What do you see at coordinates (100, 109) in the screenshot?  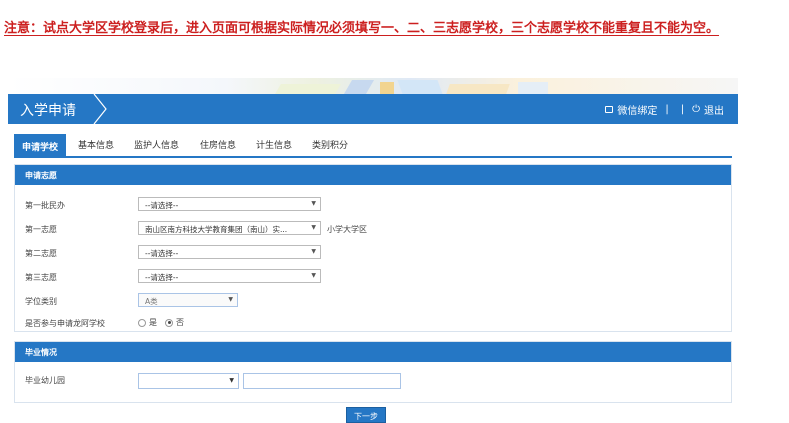 I see `chevron-right-icon` at bounding box center [100, 109].